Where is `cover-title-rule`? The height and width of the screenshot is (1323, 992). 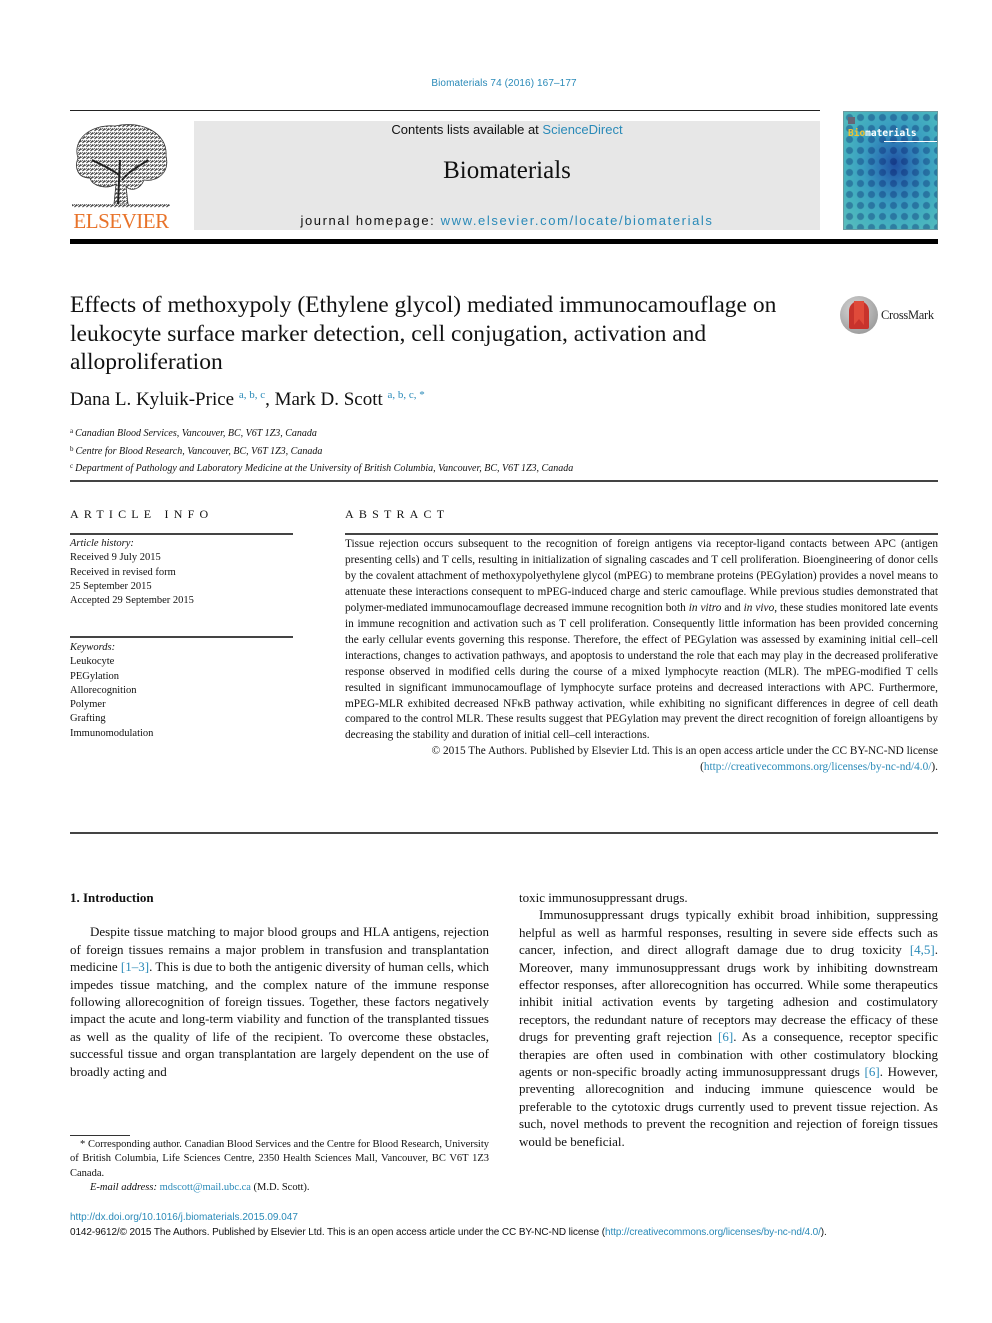 cover-title-rule is located at coordinates (910, 141).